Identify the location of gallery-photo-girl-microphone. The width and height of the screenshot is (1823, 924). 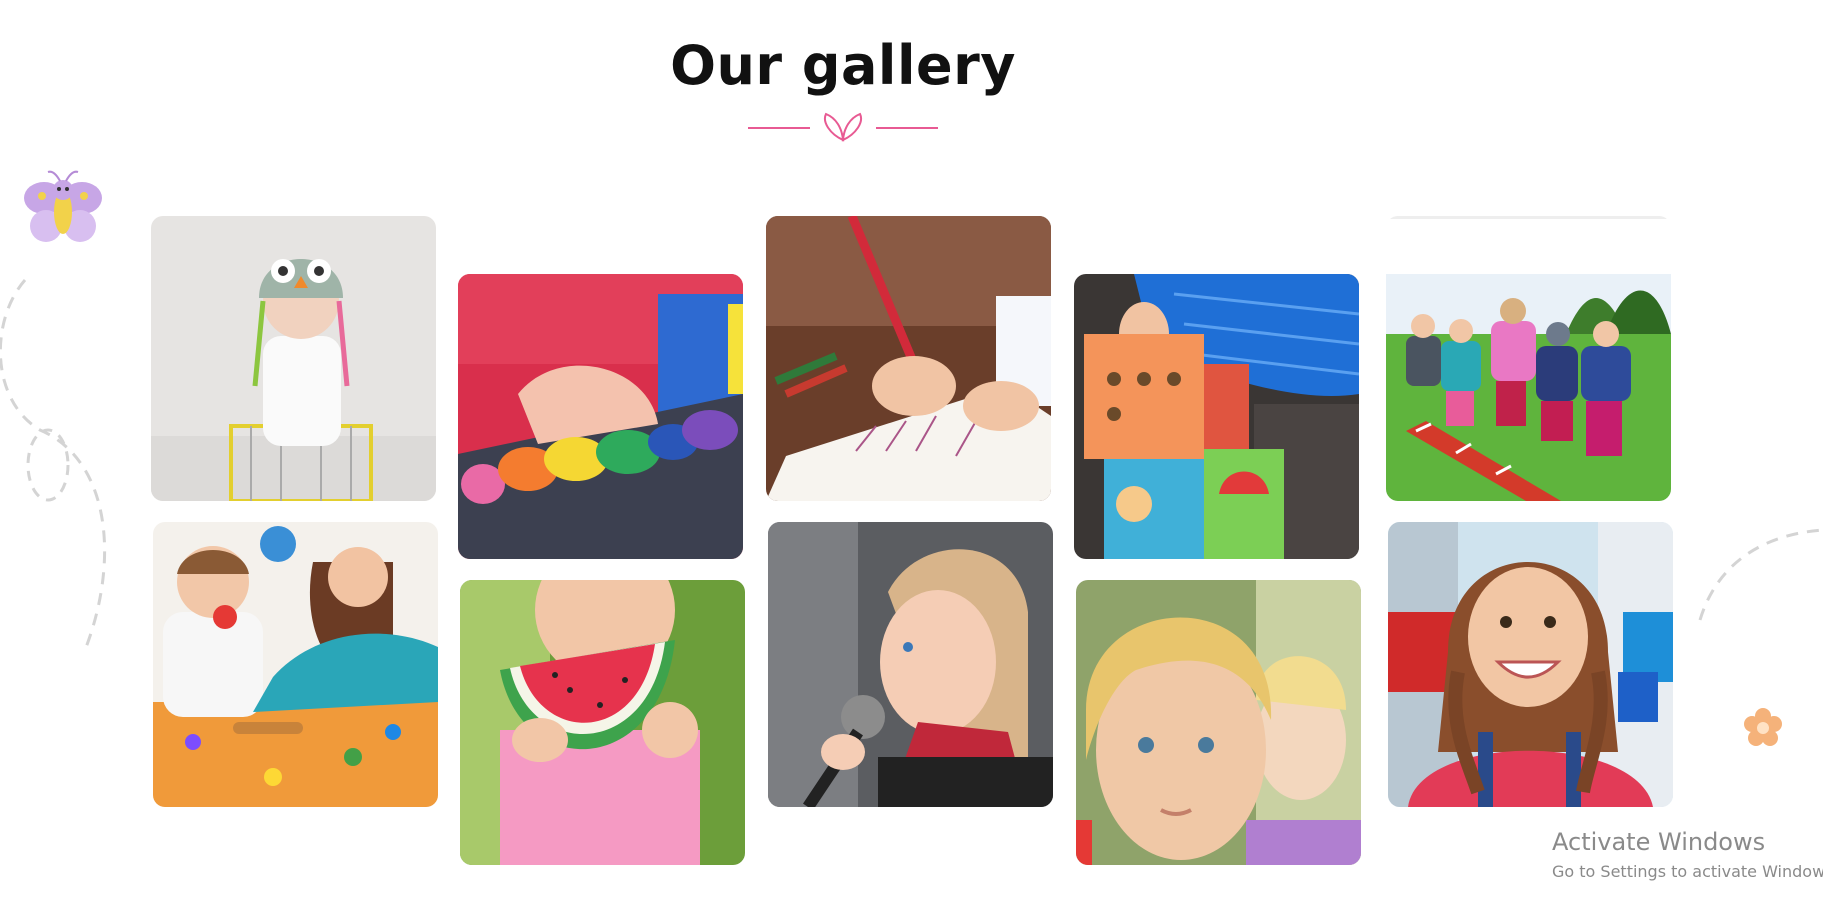
(910, 664).